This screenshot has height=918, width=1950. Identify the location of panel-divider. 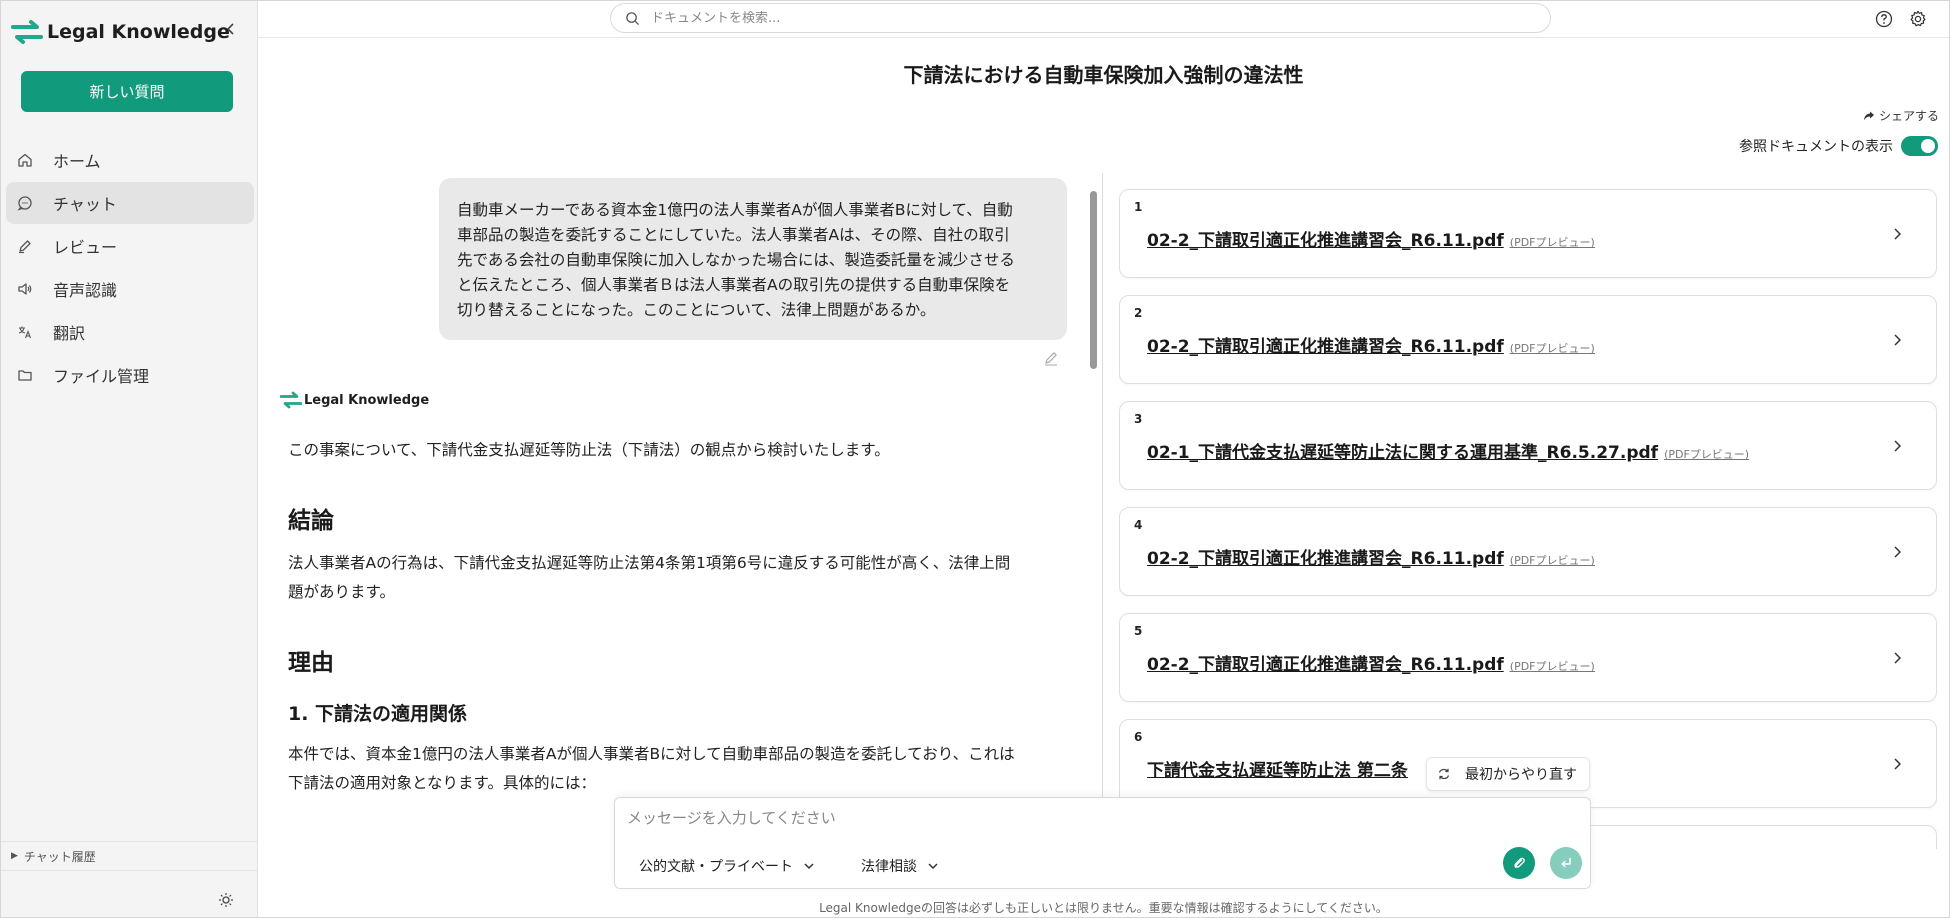
(1102, 513).